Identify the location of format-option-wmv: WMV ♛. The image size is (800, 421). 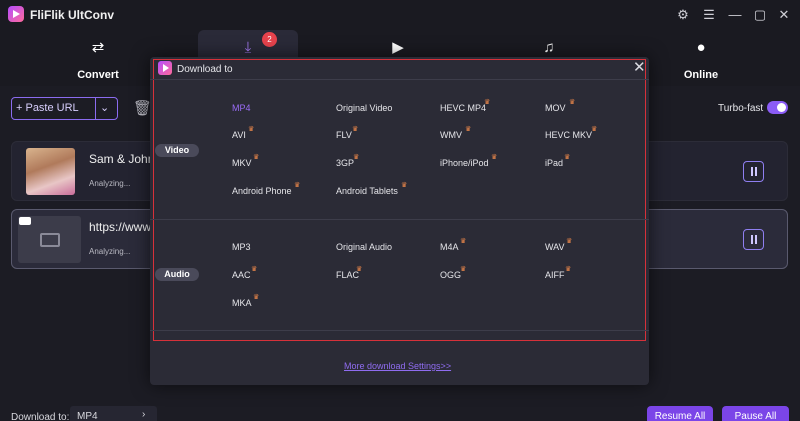
(455, 133).